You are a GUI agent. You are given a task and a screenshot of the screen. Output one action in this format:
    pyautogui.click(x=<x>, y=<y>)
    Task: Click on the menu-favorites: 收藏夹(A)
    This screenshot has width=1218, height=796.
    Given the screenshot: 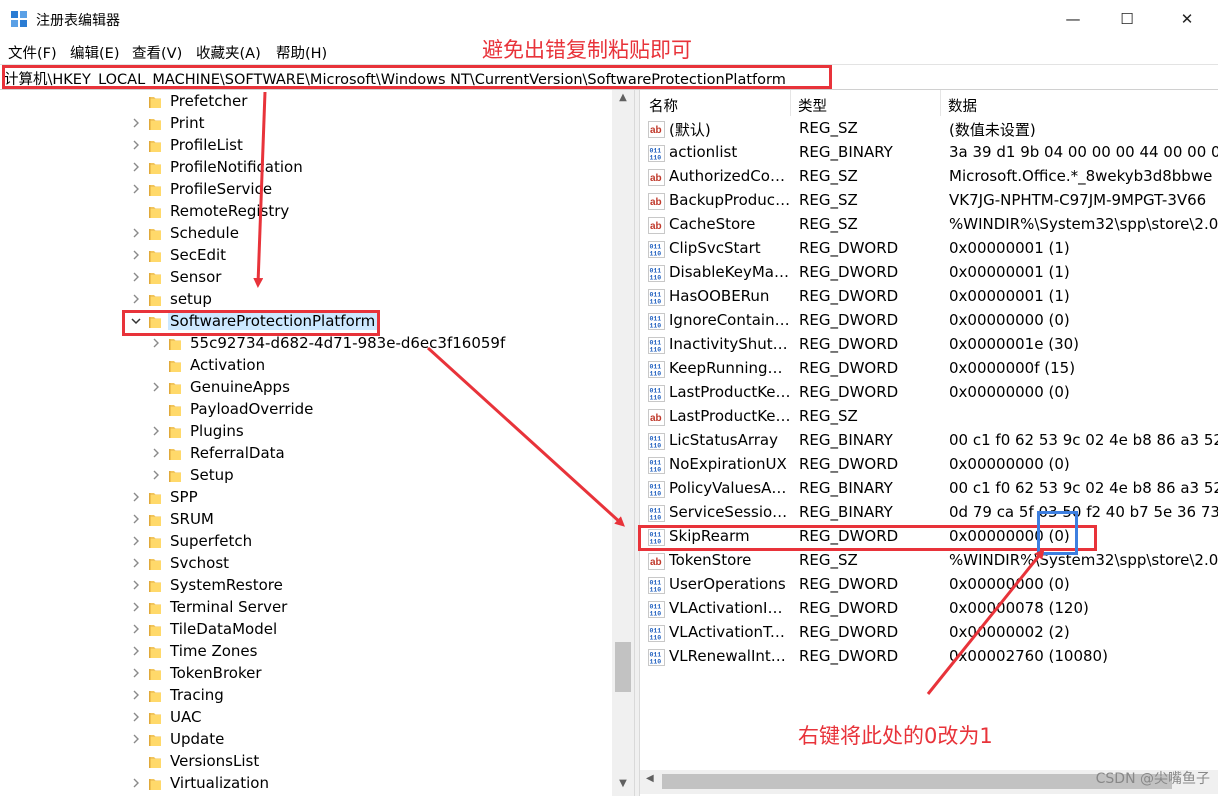 What is the action you would take?
    pyautogui.click(x=228, y=52)
    